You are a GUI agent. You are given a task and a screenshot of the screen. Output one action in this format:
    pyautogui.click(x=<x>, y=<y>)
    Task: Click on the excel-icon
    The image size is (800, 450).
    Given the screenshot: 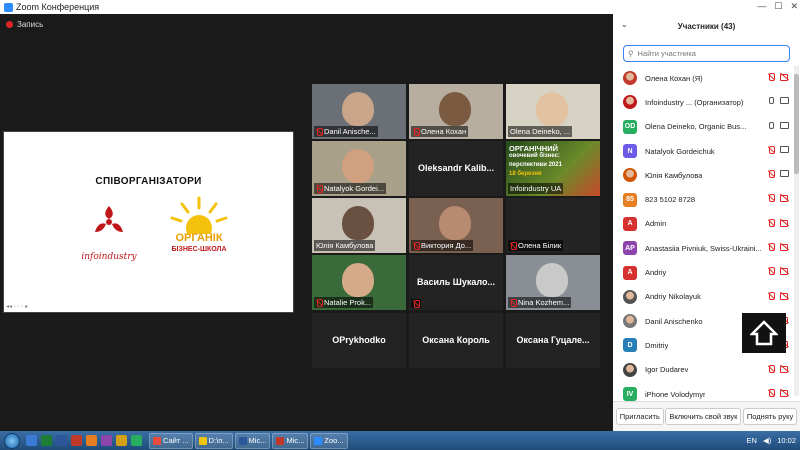 What is the action you would take?
    pyautogui.click(x=46, y=440)
    